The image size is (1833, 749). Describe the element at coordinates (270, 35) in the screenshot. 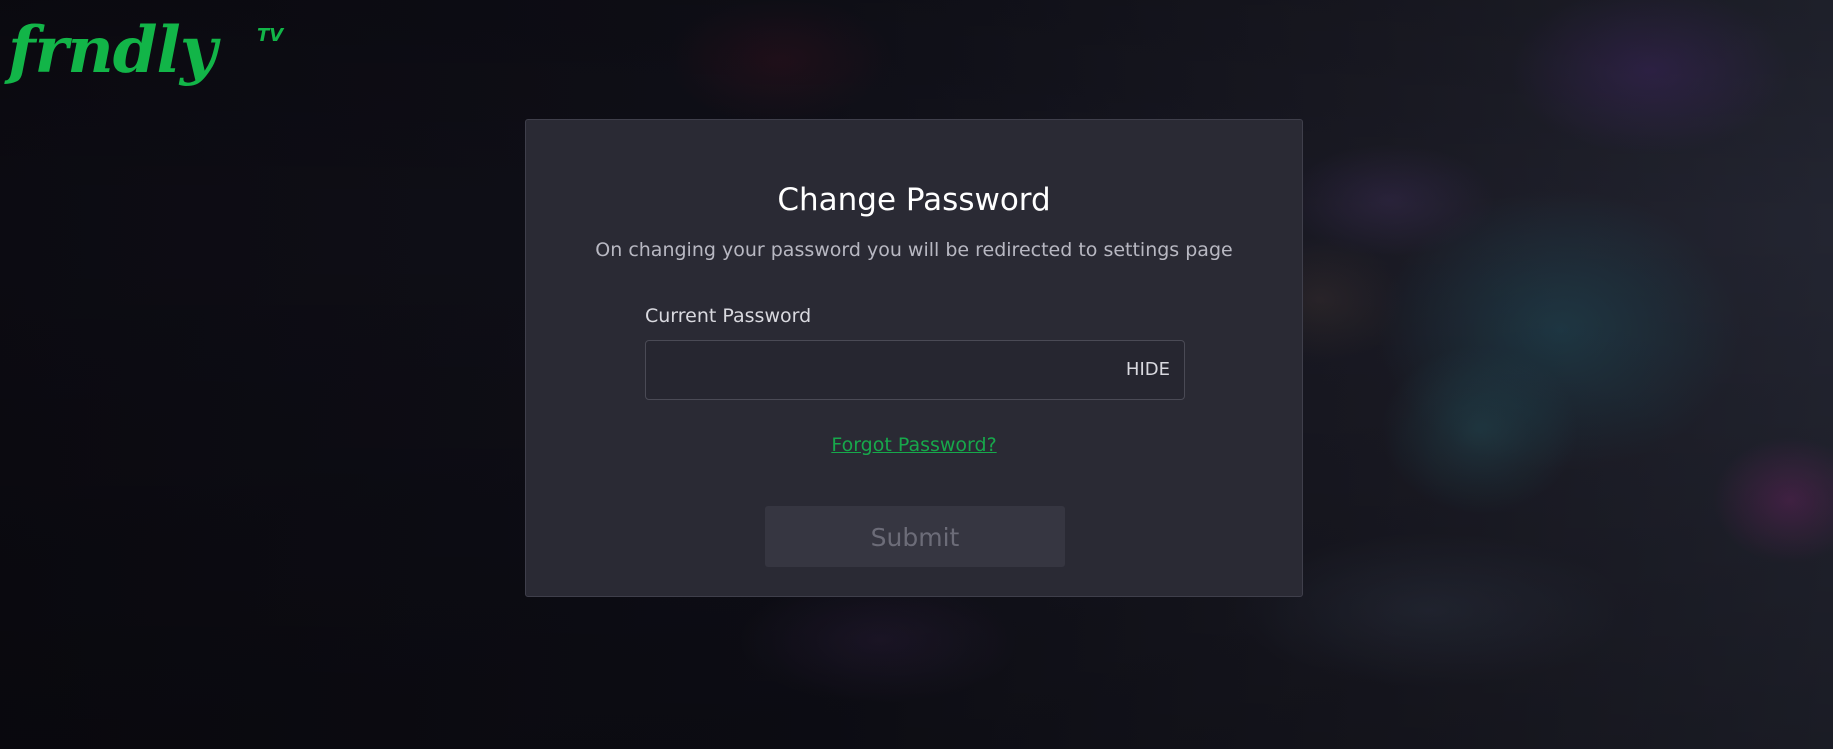

I see `logo-tv-superscript: TV` at that location.